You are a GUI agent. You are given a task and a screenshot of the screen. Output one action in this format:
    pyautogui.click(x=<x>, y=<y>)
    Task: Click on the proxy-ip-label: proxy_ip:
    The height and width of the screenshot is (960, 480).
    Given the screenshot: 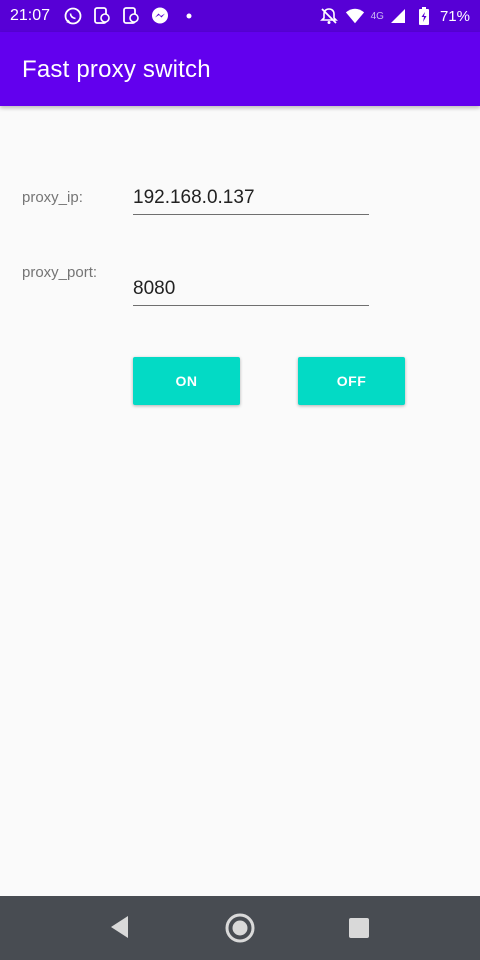 What is the action you would take?
    pyautogui.click(x=52, y=197)
    